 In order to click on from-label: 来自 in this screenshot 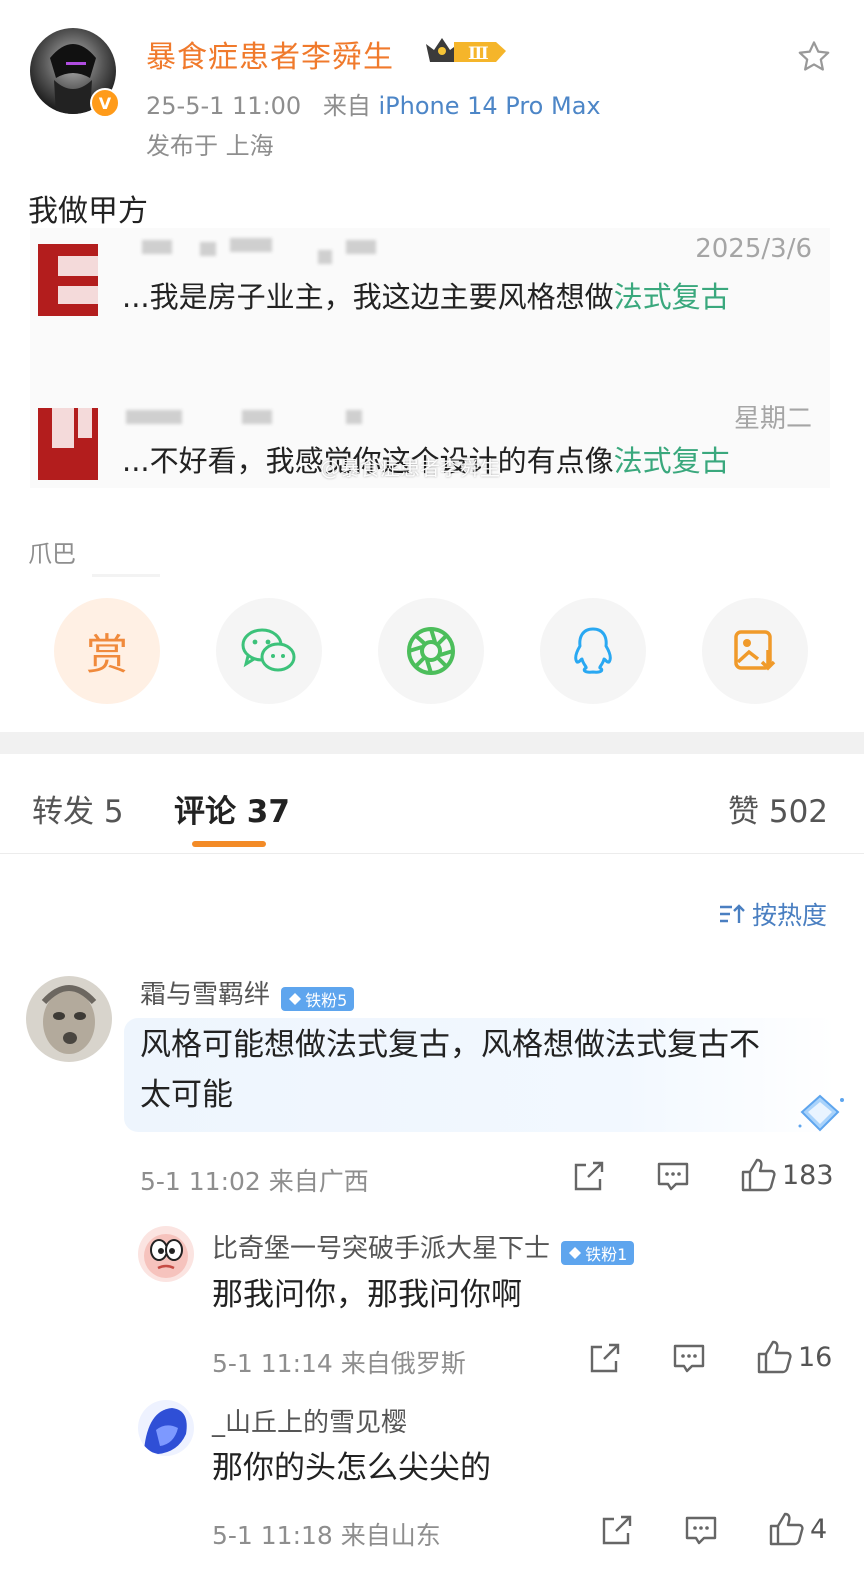, I will do `click(346, 106)`.